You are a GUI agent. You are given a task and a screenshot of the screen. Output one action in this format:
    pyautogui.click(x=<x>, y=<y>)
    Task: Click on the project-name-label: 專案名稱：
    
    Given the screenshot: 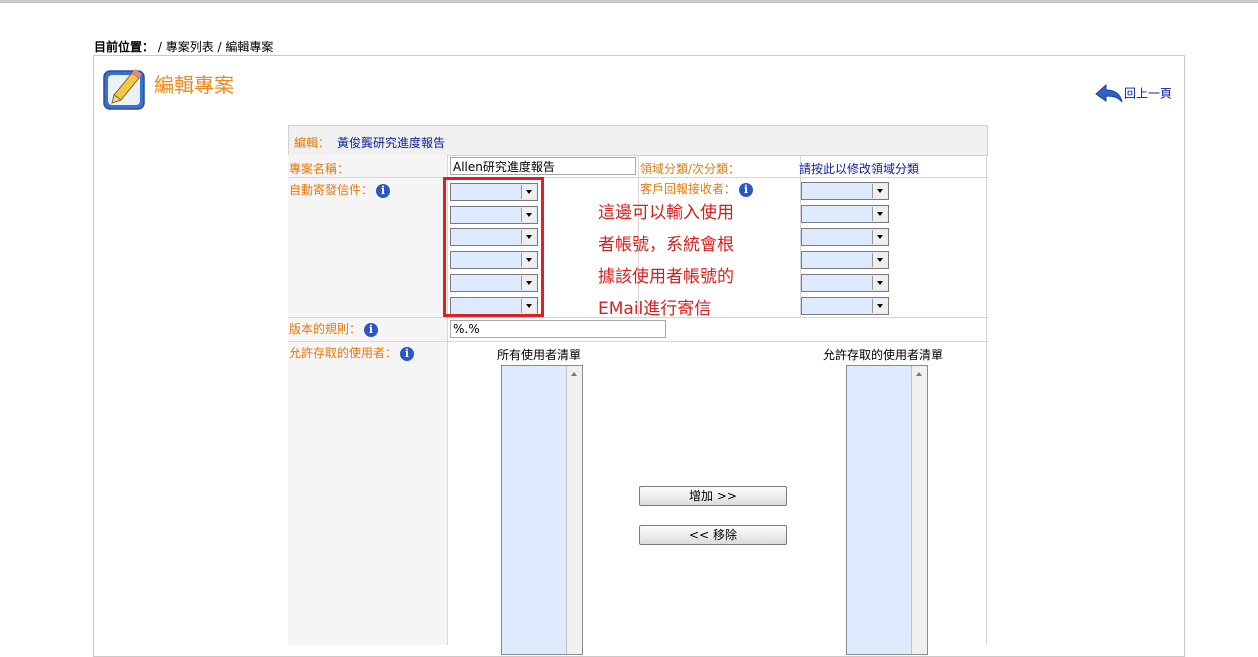 What is the action you would take?
    pyautogui.click(x=319, y=169)
    